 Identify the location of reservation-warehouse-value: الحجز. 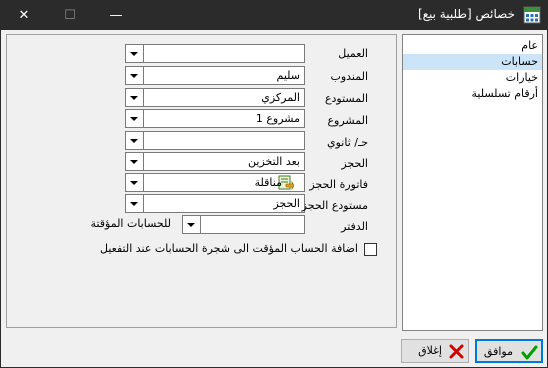
(286, 203).